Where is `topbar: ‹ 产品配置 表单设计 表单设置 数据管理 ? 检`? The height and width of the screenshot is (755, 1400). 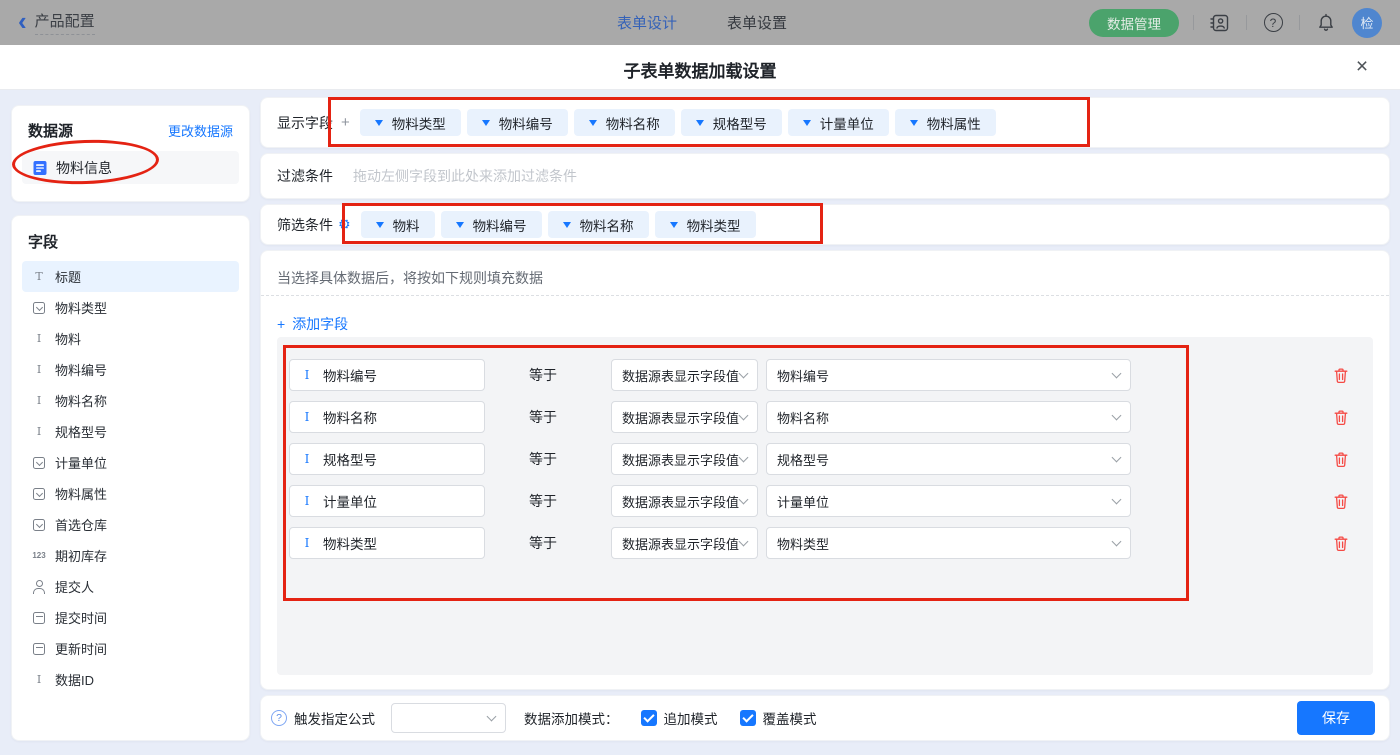 topbar: ‹ 产品配置 表单设计 表单设置 数据管理 ? 检 is located at coordinates (700, 22).